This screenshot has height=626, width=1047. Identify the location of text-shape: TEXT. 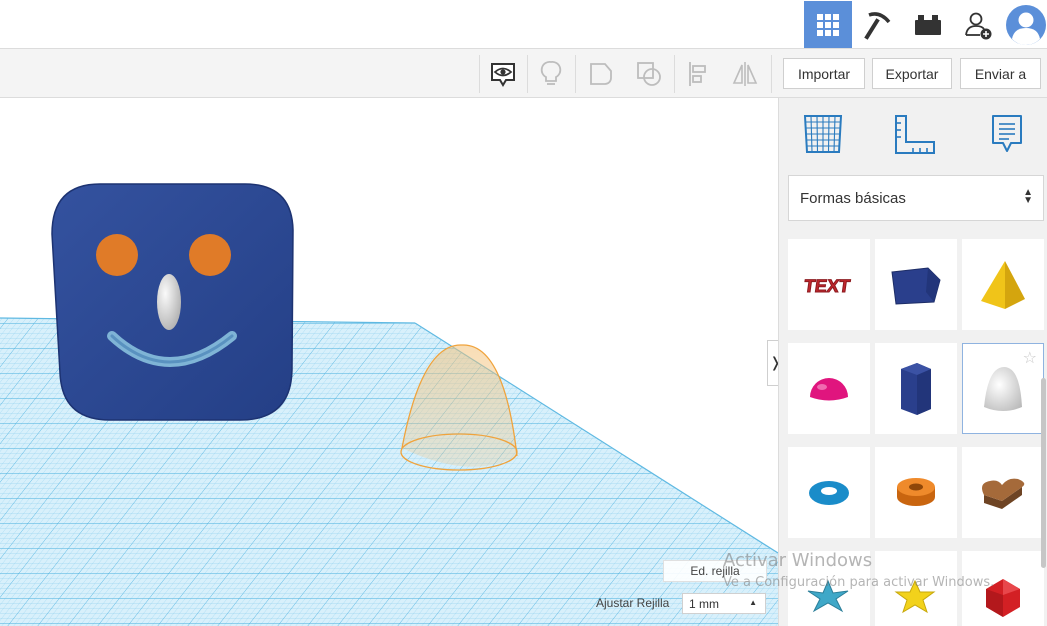
(829, 284).